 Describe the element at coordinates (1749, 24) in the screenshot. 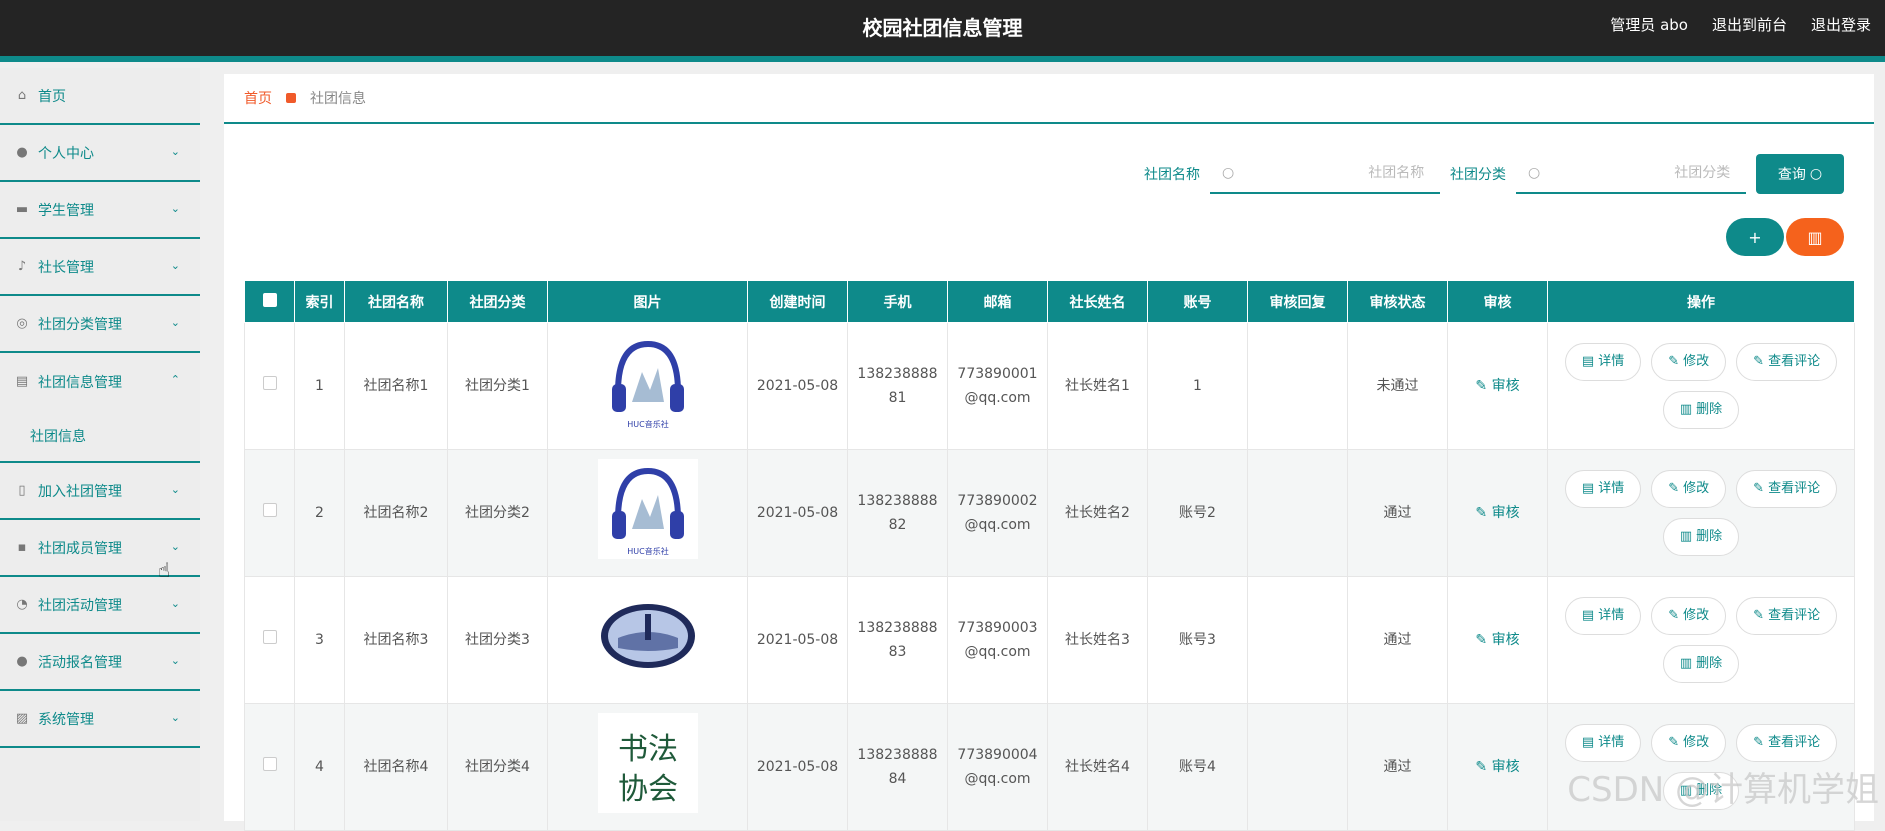

I see `exit-to-front-link: 退出到前台` at that location.